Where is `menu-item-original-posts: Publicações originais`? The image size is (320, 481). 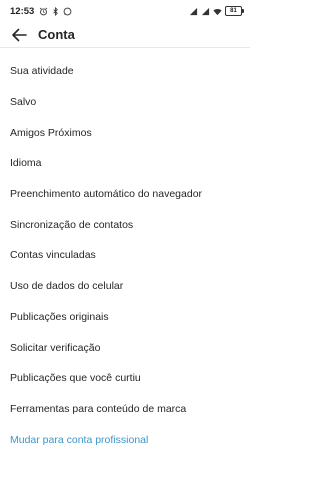 menu-item-original-posts: Publicações originais is located at coordinates (125, 317).